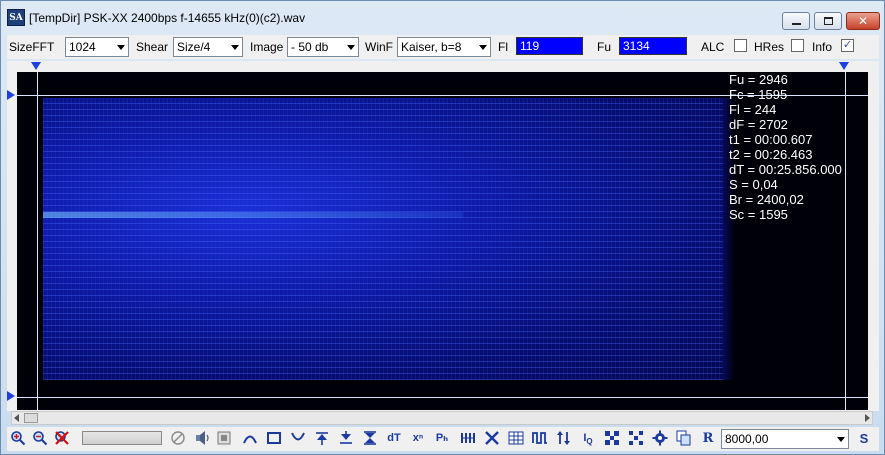 The width and height of the screenshot is (885, 455). What do you see at coordinates (766, 199) in the screenshot?
I see `info-br: Br = 2400,02` at bounding box center [766, 199].